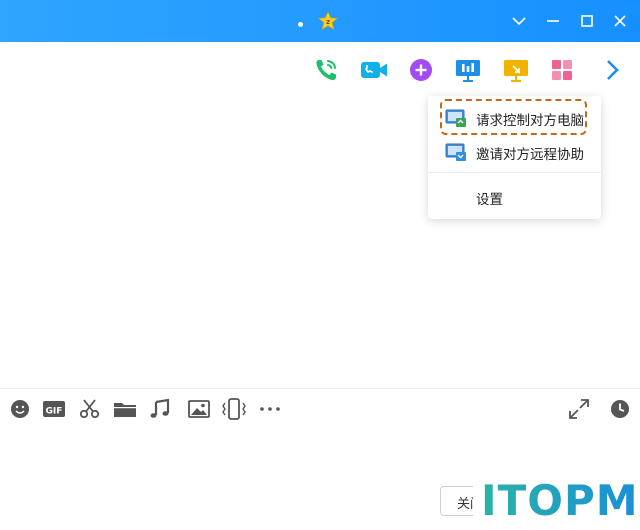 The height and width of the screenshot is (530, 640). What do you see at coordinates (612, 70) in the screenshot?
I see `chevron-right-icon` at bounding box center [612, 70].